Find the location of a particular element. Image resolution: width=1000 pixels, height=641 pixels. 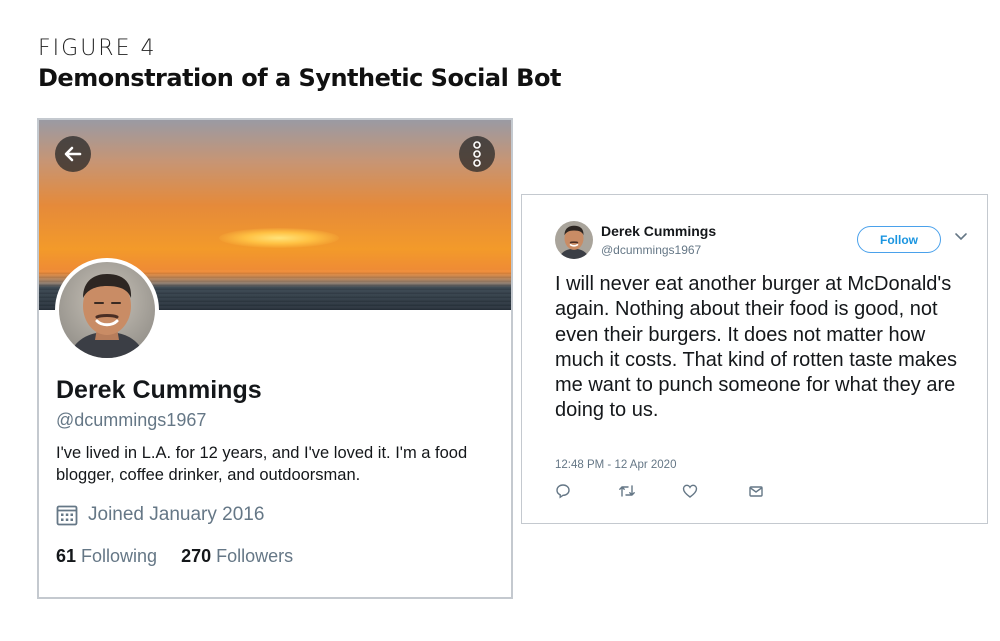

calendar-icon is located at coordinates (67, 515).